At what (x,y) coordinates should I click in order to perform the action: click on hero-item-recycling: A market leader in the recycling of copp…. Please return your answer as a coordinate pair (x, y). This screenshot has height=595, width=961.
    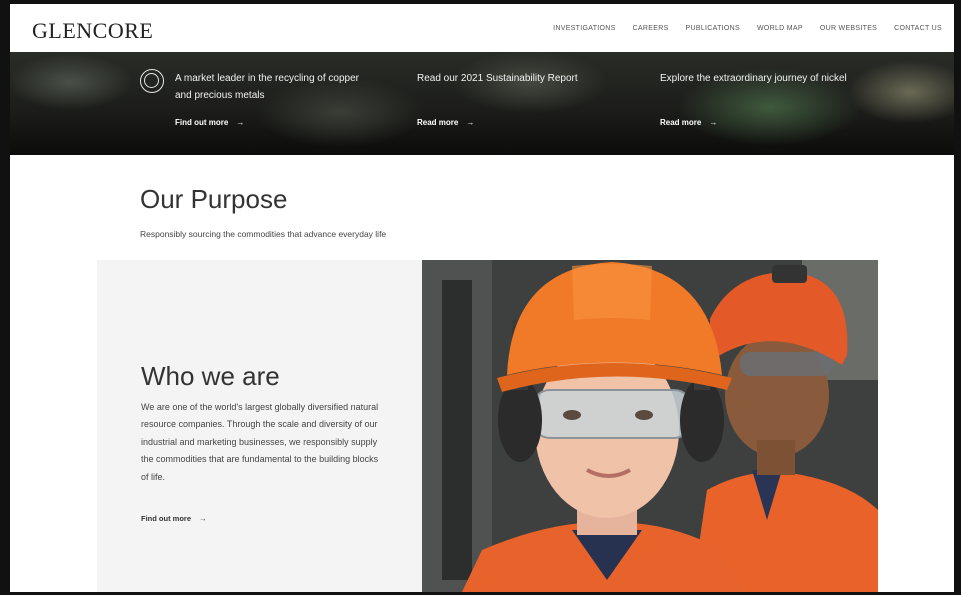
    Looking at the image, I should click on (270, 87).